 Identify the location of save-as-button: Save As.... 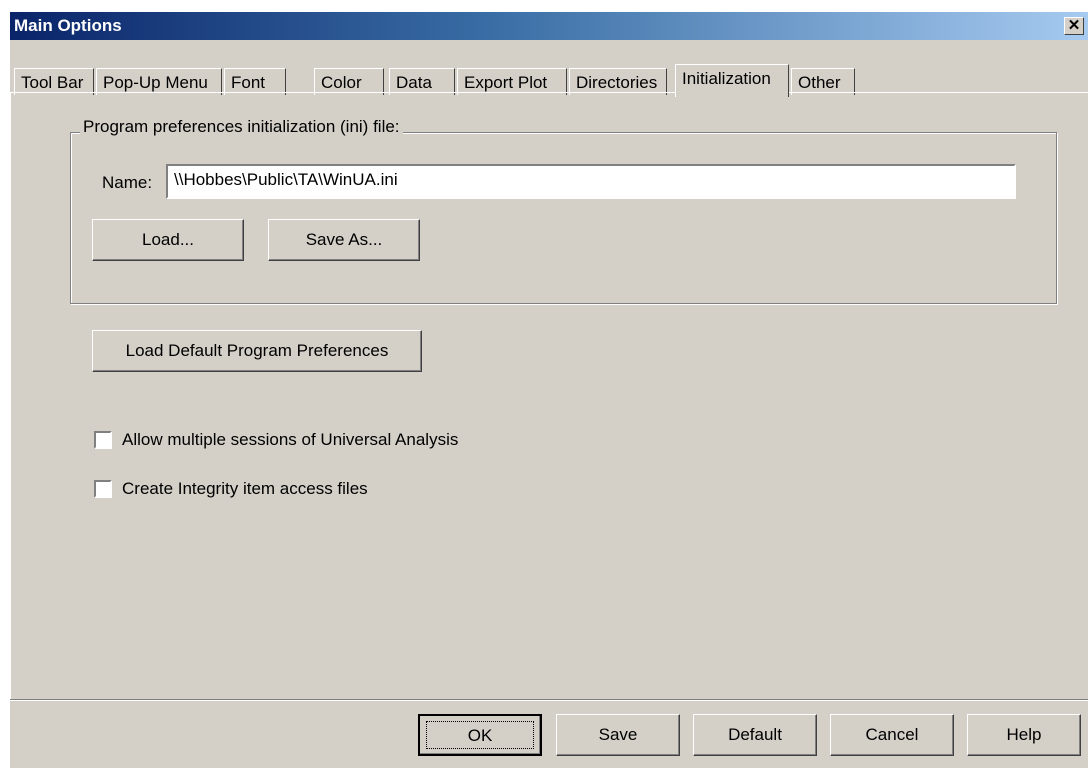
(344, 240).